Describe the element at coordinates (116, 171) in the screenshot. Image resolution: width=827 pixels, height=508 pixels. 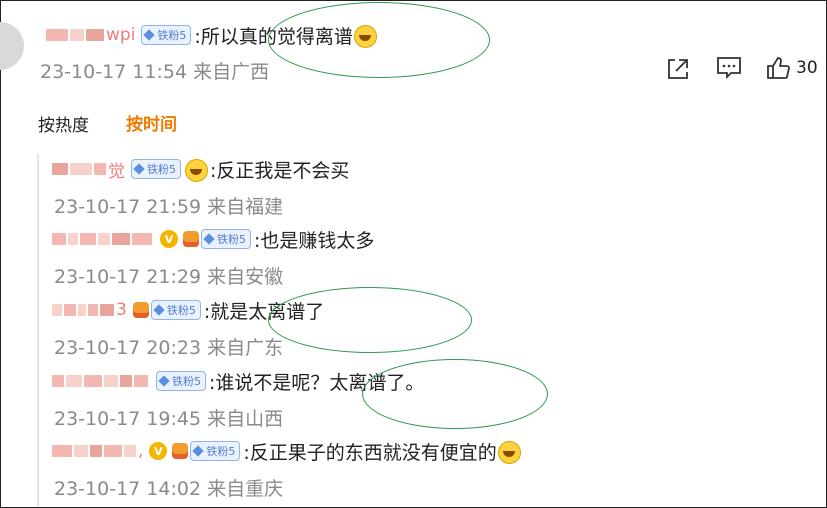
I see `username-fragment: 觉` at that location.